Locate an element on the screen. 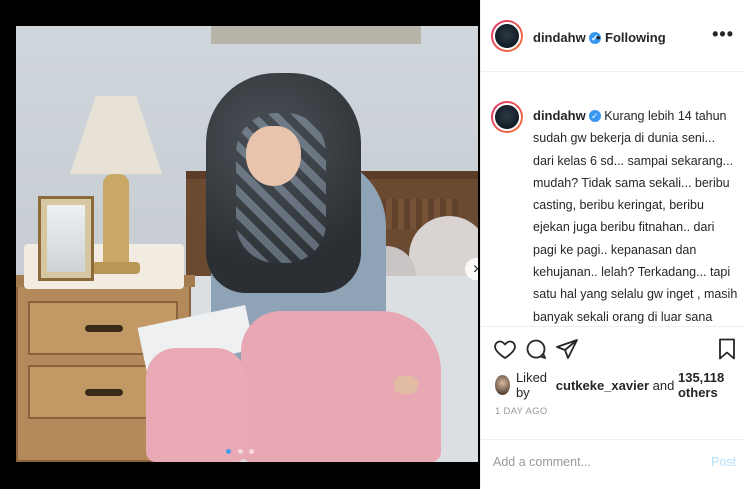 This screenshot has height=489, width=745. person-face is located at coordinates (273, 156).